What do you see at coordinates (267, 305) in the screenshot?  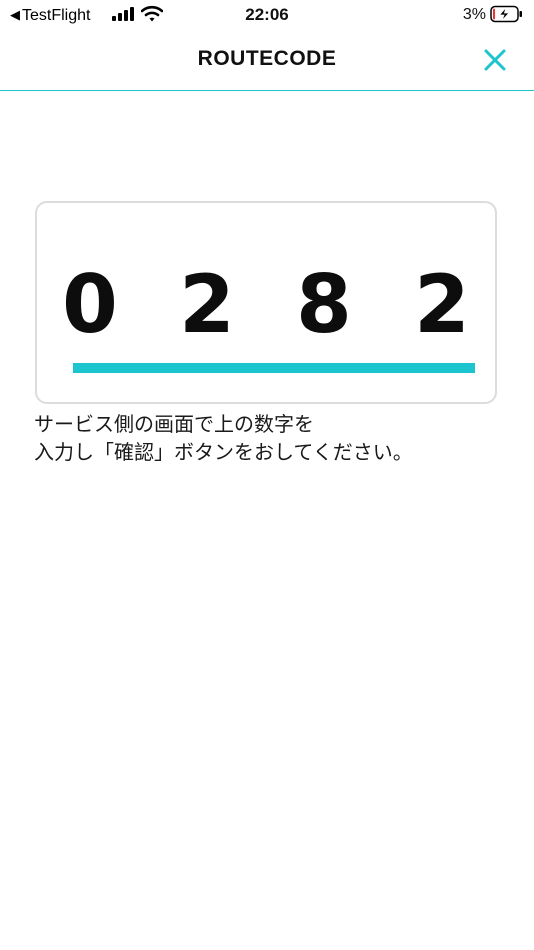 I see `route-code-digits: 0 2 8 2` at bounding box center [267, 305].